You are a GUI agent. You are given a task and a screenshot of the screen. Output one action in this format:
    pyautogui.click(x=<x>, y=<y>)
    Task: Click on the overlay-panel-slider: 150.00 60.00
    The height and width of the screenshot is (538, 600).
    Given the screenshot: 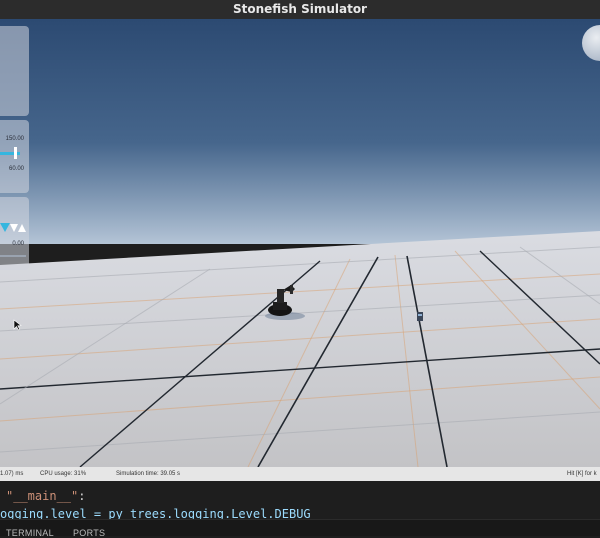 What is the action you would take?
    pyautogui.click(x=14, y=156)
    